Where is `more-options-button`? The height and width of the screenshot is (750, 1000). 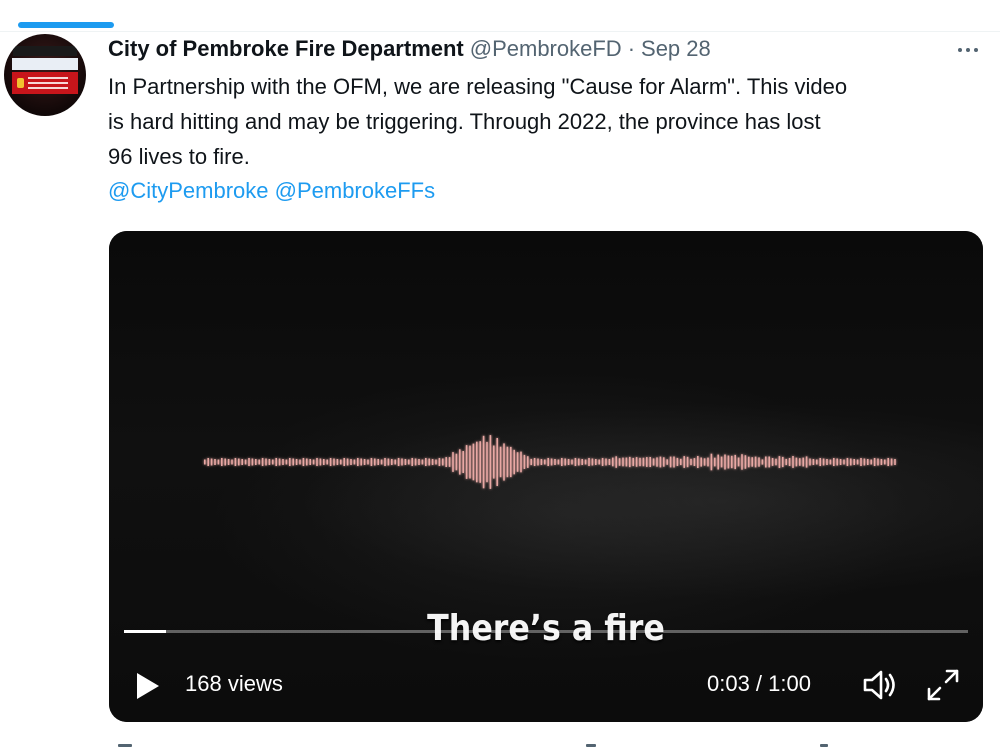
more-options-button is located at coordinates (968, 50).